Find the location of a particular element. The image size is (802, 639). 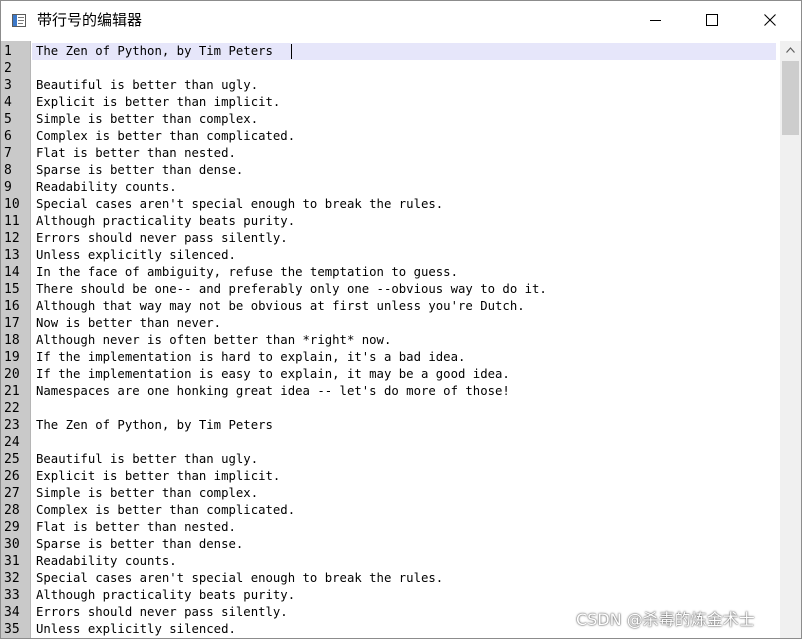

line-number: 32 is located at coordinates (12, 578).